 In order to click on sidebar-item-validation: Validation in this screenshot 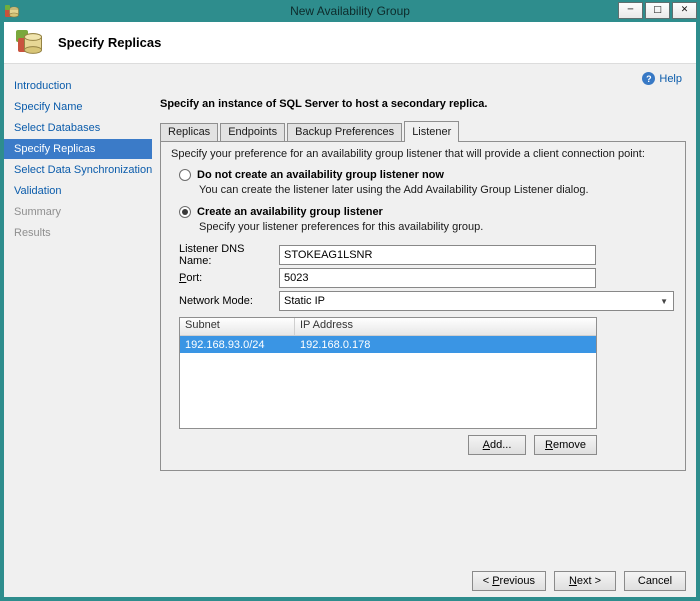, I will do `click(78, 191)`.